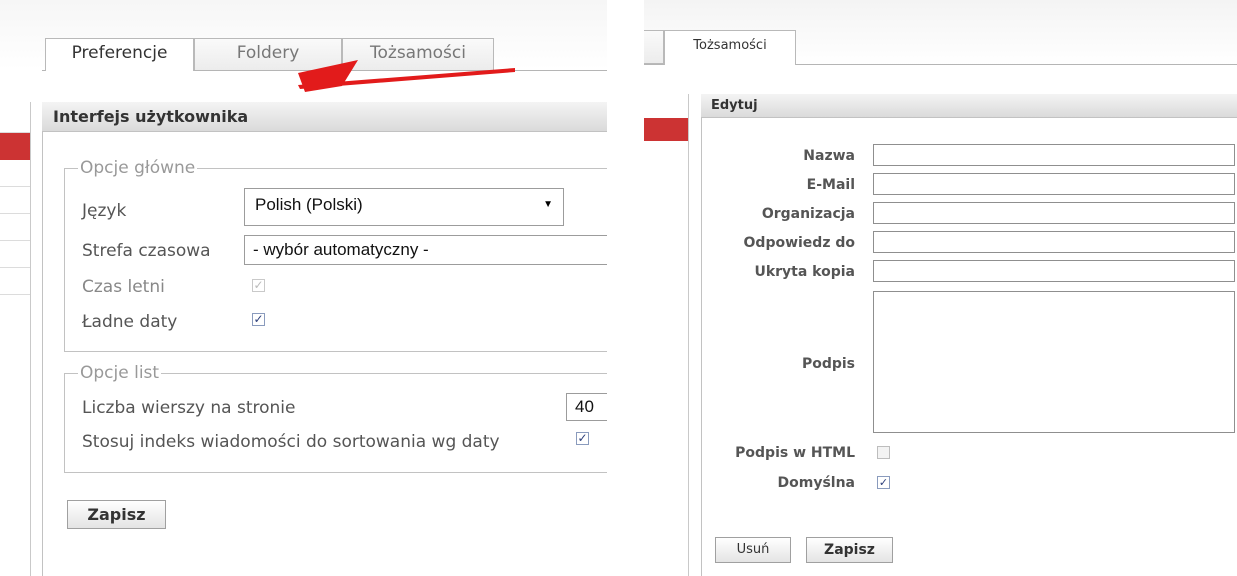 This screenshot has height=576, width=1237. What do you see at coordinates (123, 287) in the screenshot?
I see `dst-label: Czas letni` at bounding box center [123, 287].